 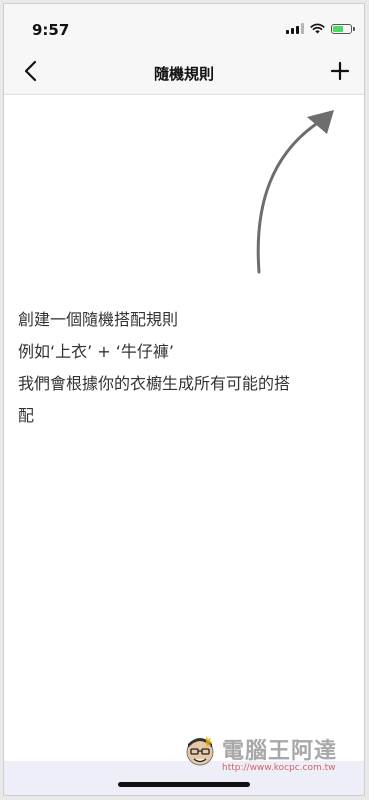 I want to click on page-title: 隨機規則, so click(x=183, y=74).